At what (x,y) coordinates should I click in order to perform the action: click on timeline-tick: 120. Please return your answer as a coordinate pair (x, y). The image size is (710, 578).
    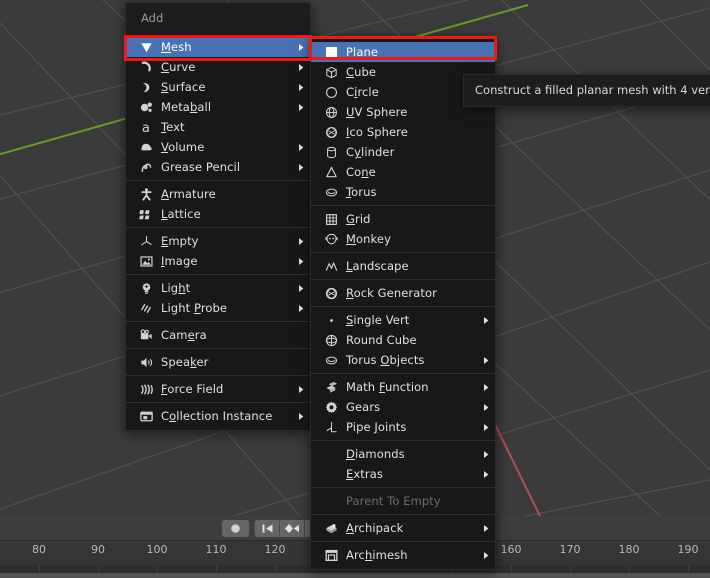
    Looking at the image, I should click on (275, 549).